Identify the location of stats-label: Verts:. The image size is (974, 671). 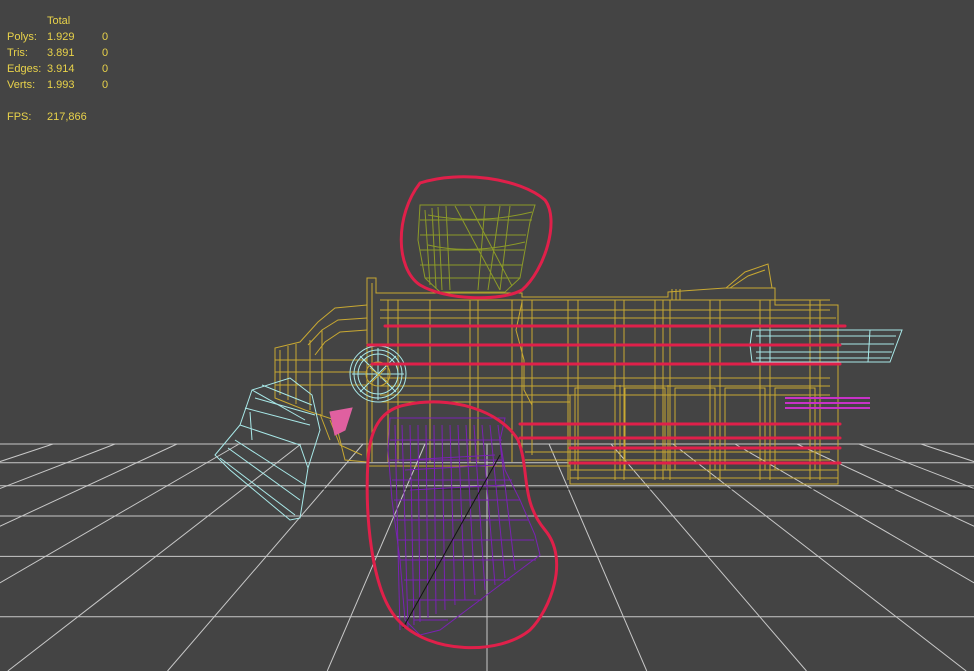
(21, 85).